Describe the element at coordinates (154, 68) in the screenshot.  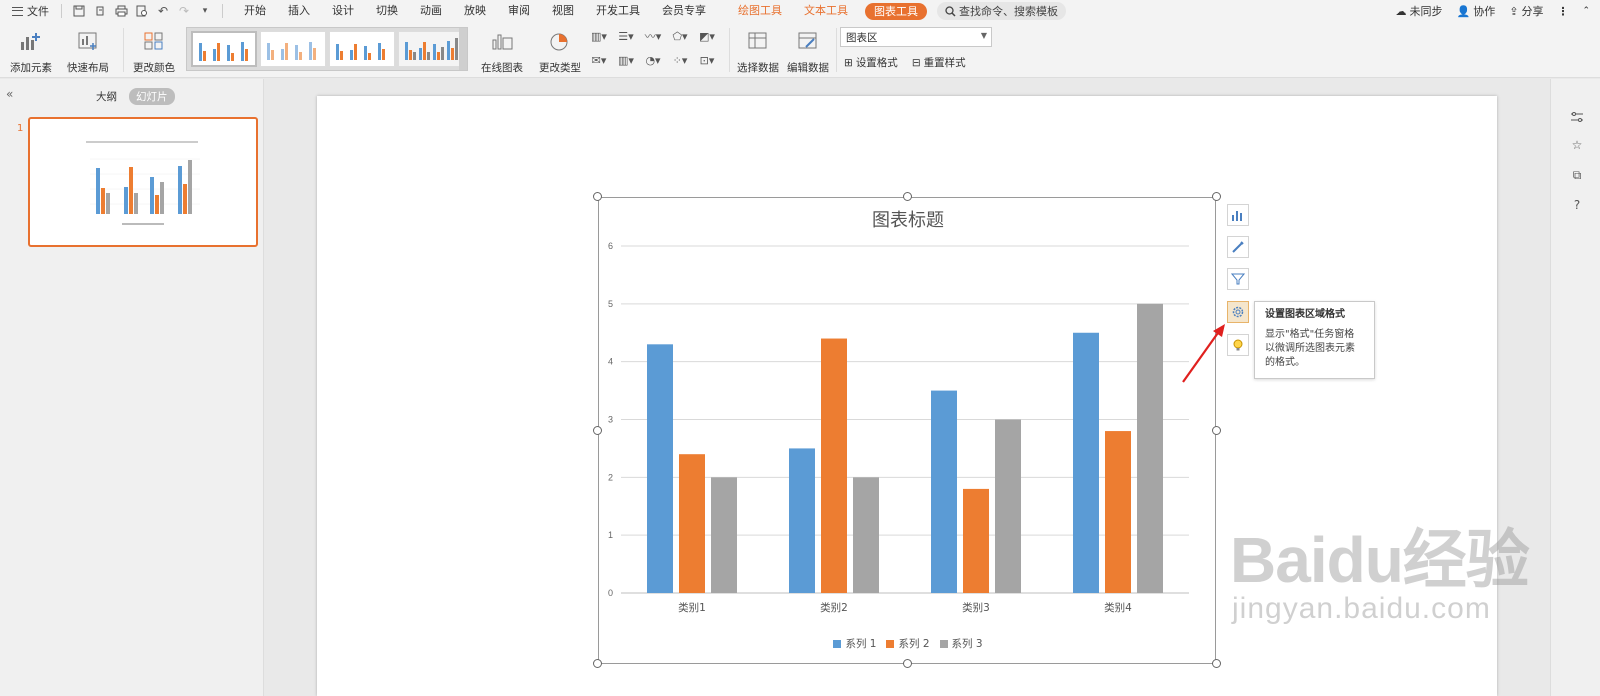
I see `change-color-label: 更改颜色` at that location.